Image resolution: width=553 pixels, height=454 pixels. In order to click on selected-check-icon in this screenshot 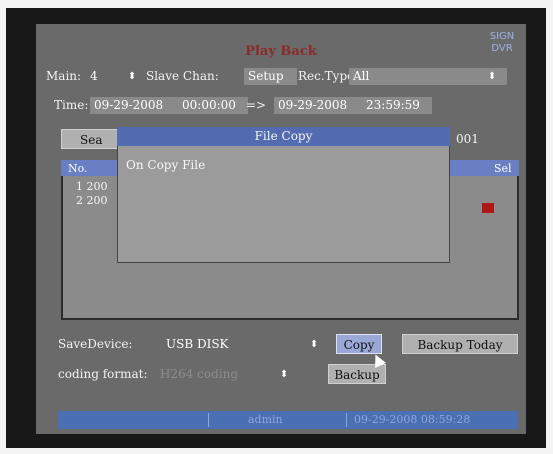, I will do `click(488, 208)`.